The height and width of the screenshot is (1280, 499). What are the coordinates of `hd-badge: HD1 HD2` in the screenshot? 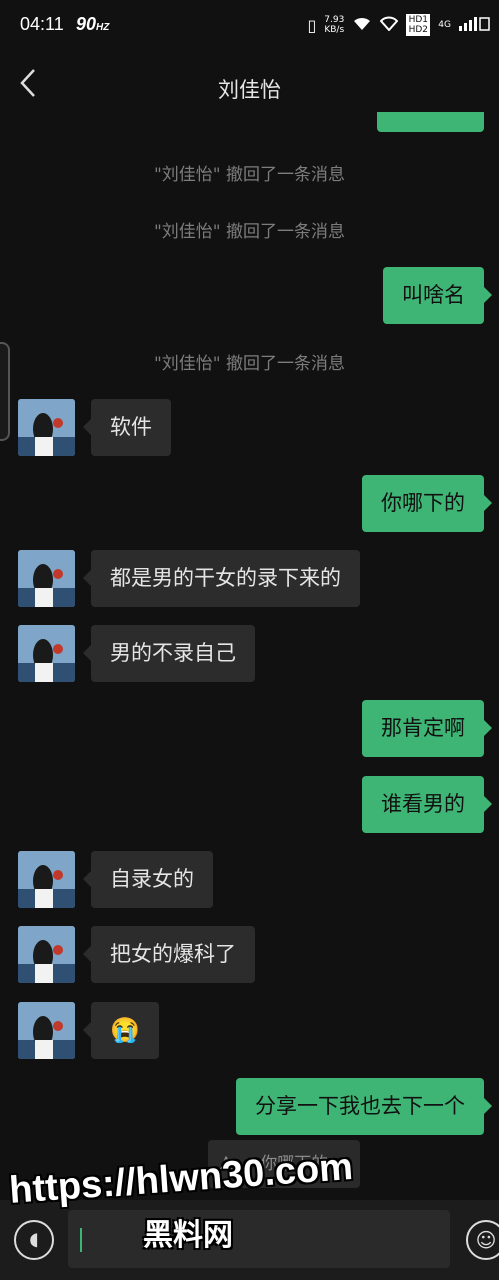 It's located at (418, 25).